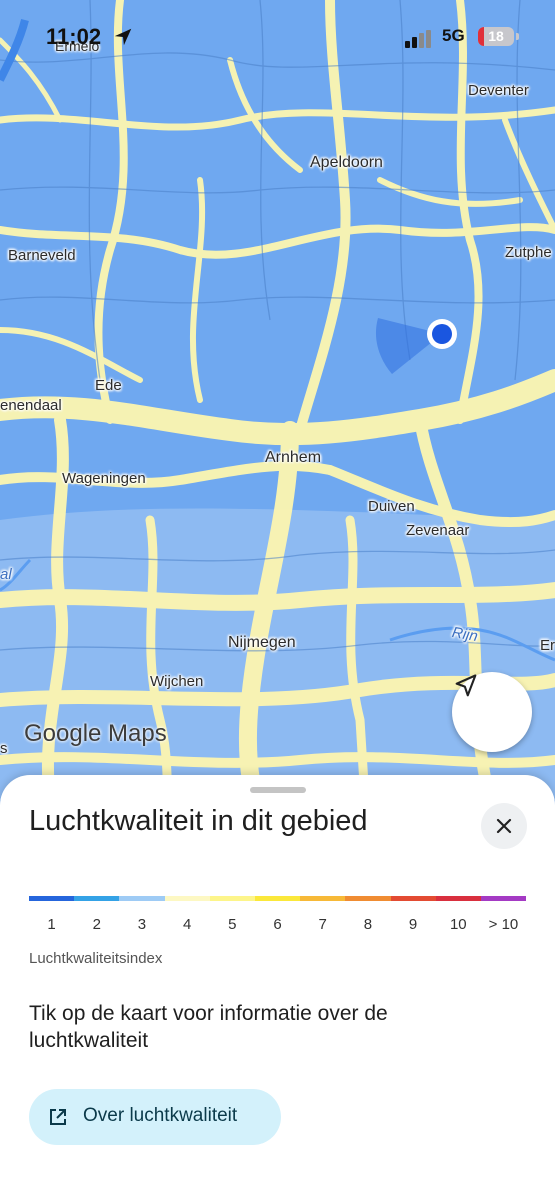 Image resolution: width=555 pixels, height=1200 pixels. I want to click on scale-tick-8: 8, so click(368, 924).